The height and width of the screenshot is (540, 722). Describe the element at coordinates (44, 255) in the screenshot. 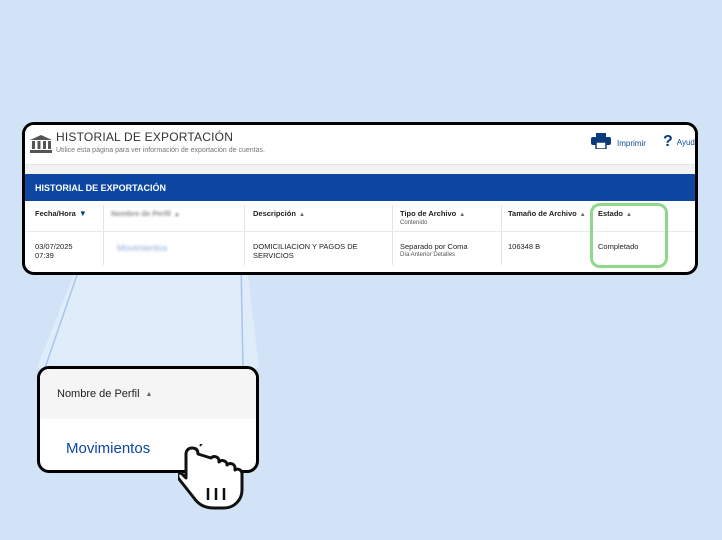

I see `row-time: 07:39` at that location.